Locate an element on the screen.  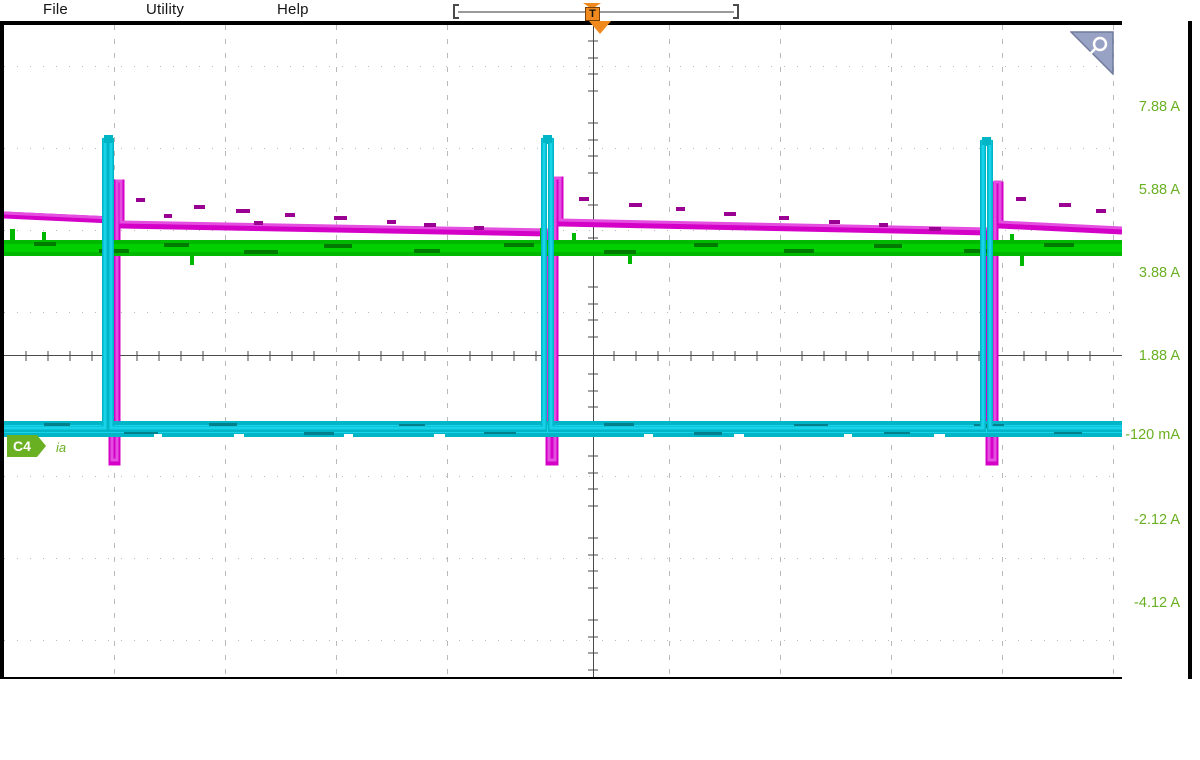
trigger-position-marker-icon is located at coordinates (600, 27).